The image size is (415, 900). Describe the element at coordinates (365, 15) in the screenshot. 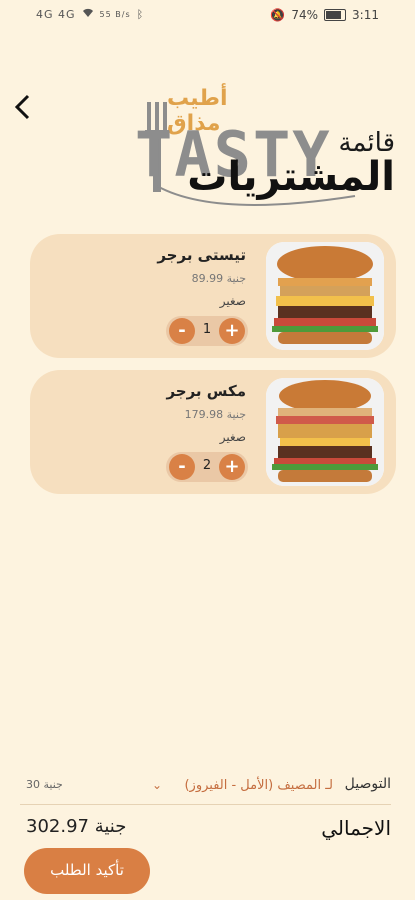

I see `clock: 3:11` at that location.